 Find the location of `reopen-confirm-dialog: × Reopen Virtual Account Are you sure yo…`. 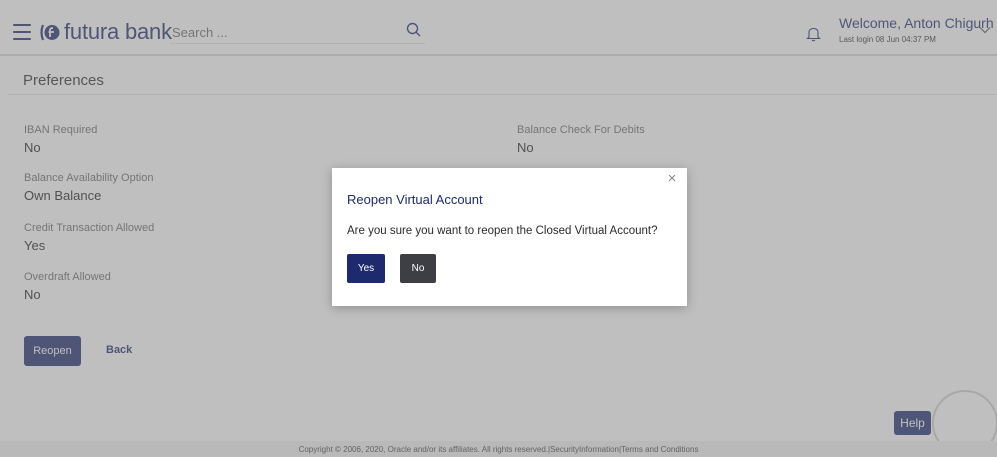

reopen-confirm-dialog: × Reopen Virtual Account Are you sure yo… is located at coordinates (509, 237).